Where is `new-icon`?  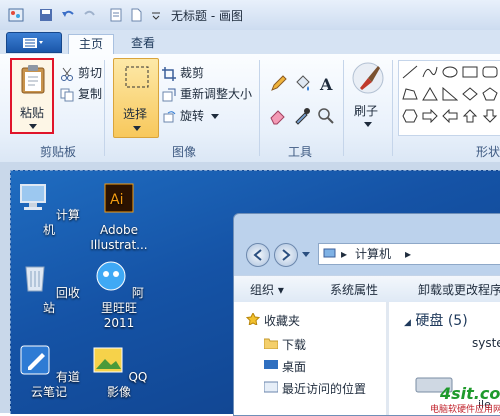 new-icon is located at coordinates (136, 15).